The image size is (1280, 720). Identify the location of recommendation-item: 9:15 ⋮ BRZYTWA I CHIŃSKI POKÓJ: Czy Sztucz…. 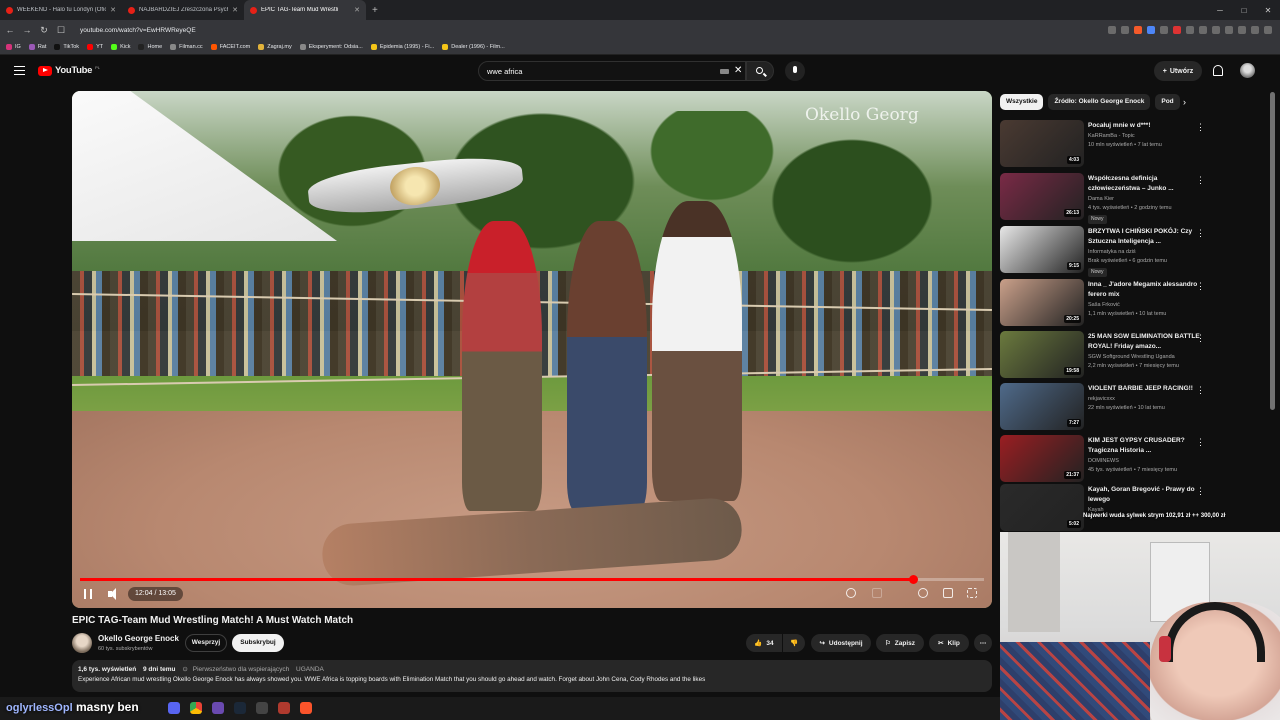
(1106, 251).